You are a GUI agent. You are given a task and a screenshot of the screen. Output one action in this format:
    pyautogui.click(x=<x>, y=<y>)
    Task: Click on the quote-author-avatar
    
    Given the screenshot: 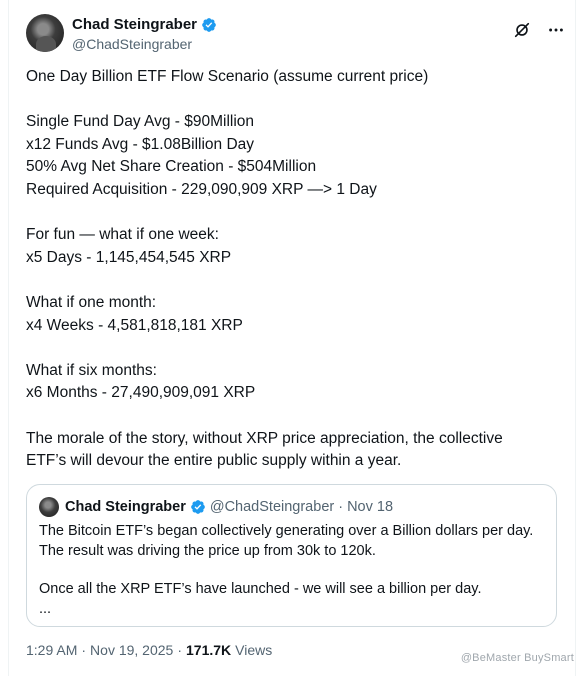 What is the action you would take?
    pyautogui.click(x=49, y=507)
    